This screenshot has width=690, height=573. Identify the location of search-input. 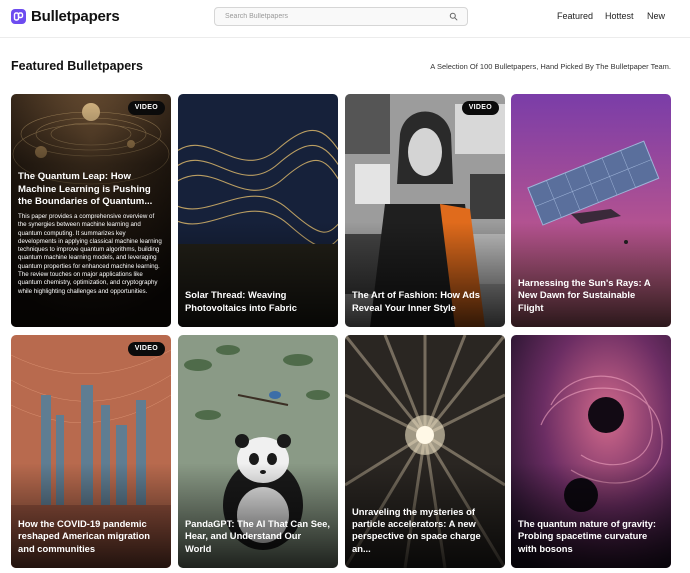
(325, 16).